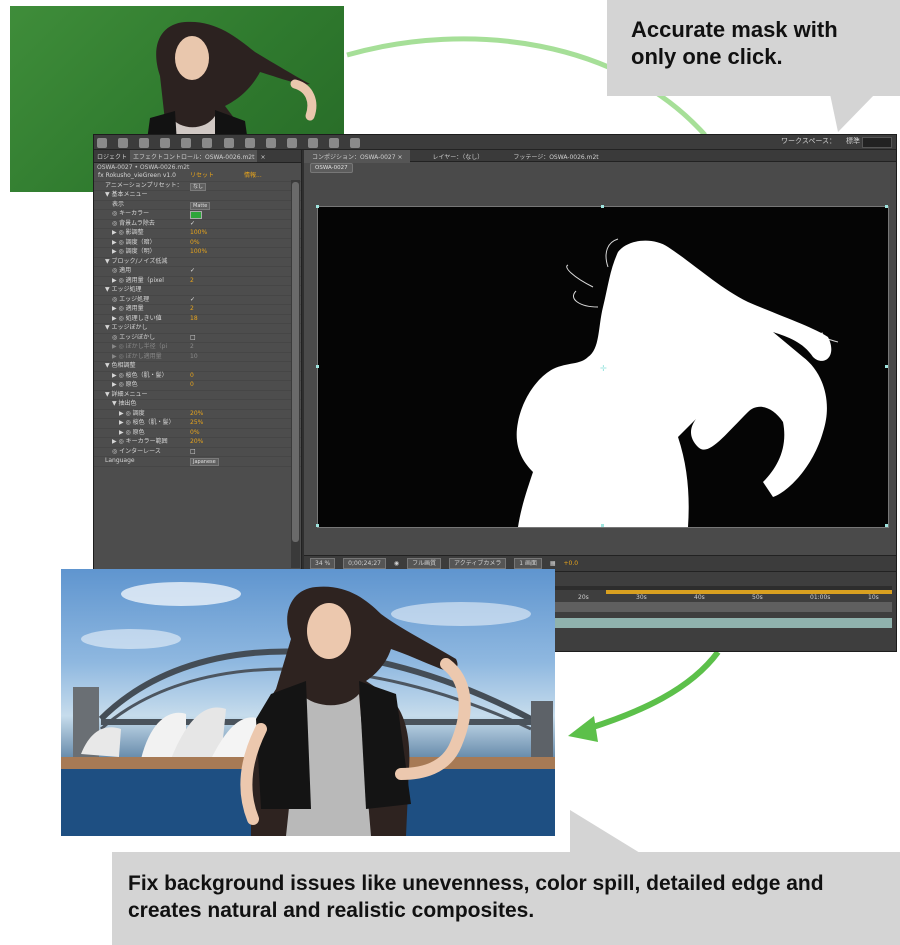  Describe the element at coordinates (197, 262) in the screenshot. I see `effect-parameter-row: ▼ ブロック/ノイズ低減` at that location.